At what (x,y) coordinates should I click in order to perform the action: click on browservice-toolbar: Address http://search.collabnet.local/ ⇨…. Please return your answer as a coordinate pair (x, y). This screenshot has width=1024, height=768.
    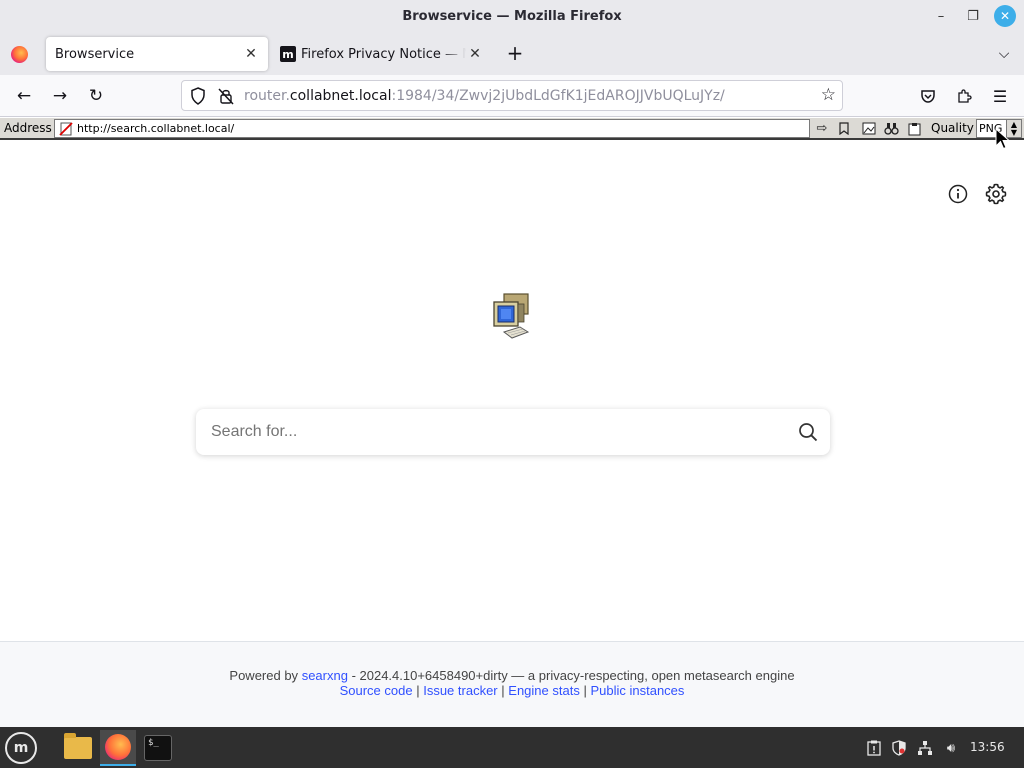
    Looking at the image, I should click on (512, 129).